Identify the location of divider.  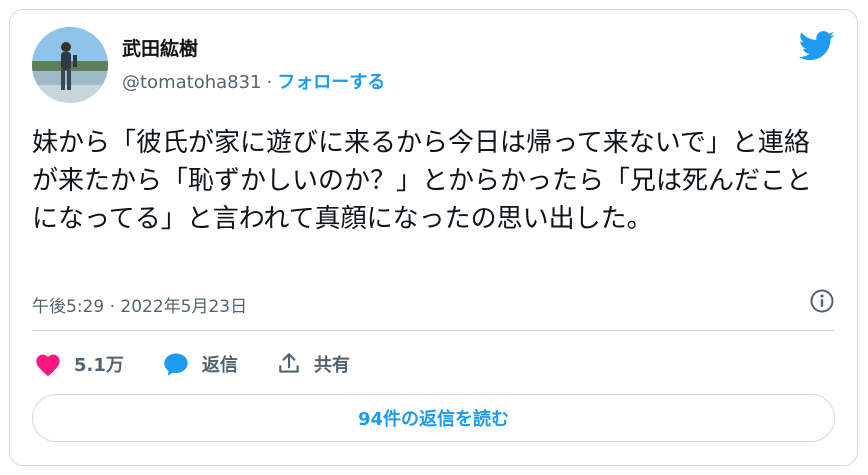
(433, 330).